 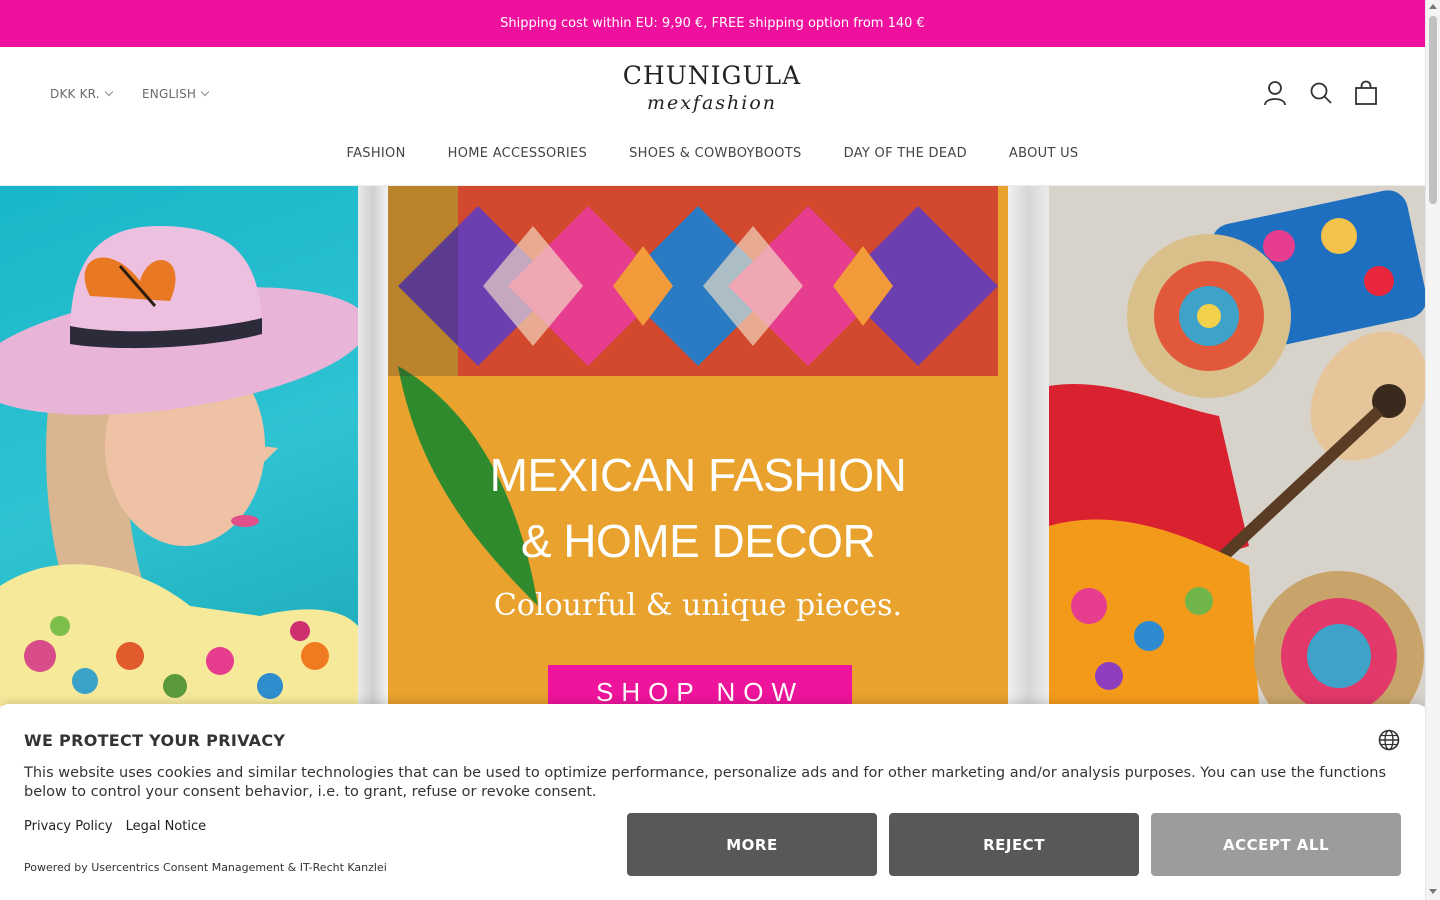 I want to click on language-globe-icon, so click(x=1389, y=740).